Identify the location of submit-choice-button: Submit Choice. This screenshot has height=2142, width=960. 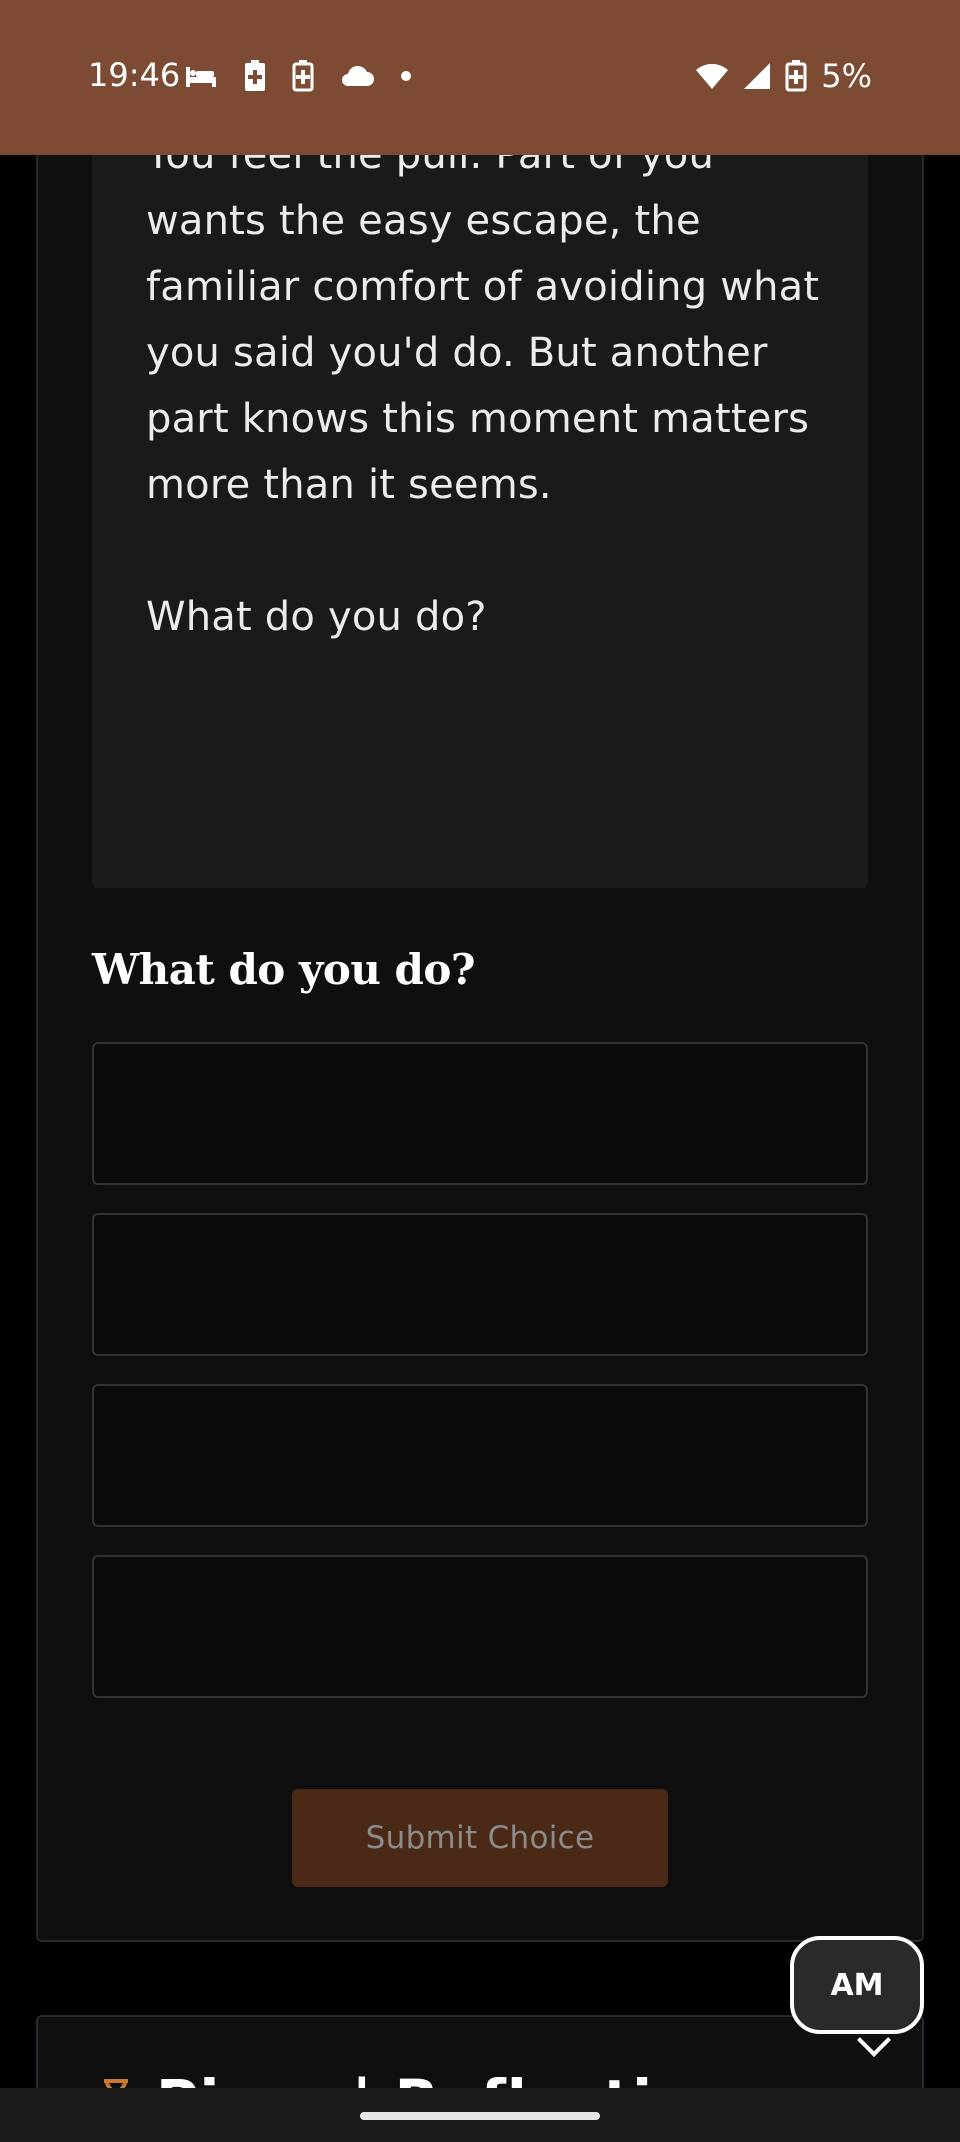
(480, 1838).